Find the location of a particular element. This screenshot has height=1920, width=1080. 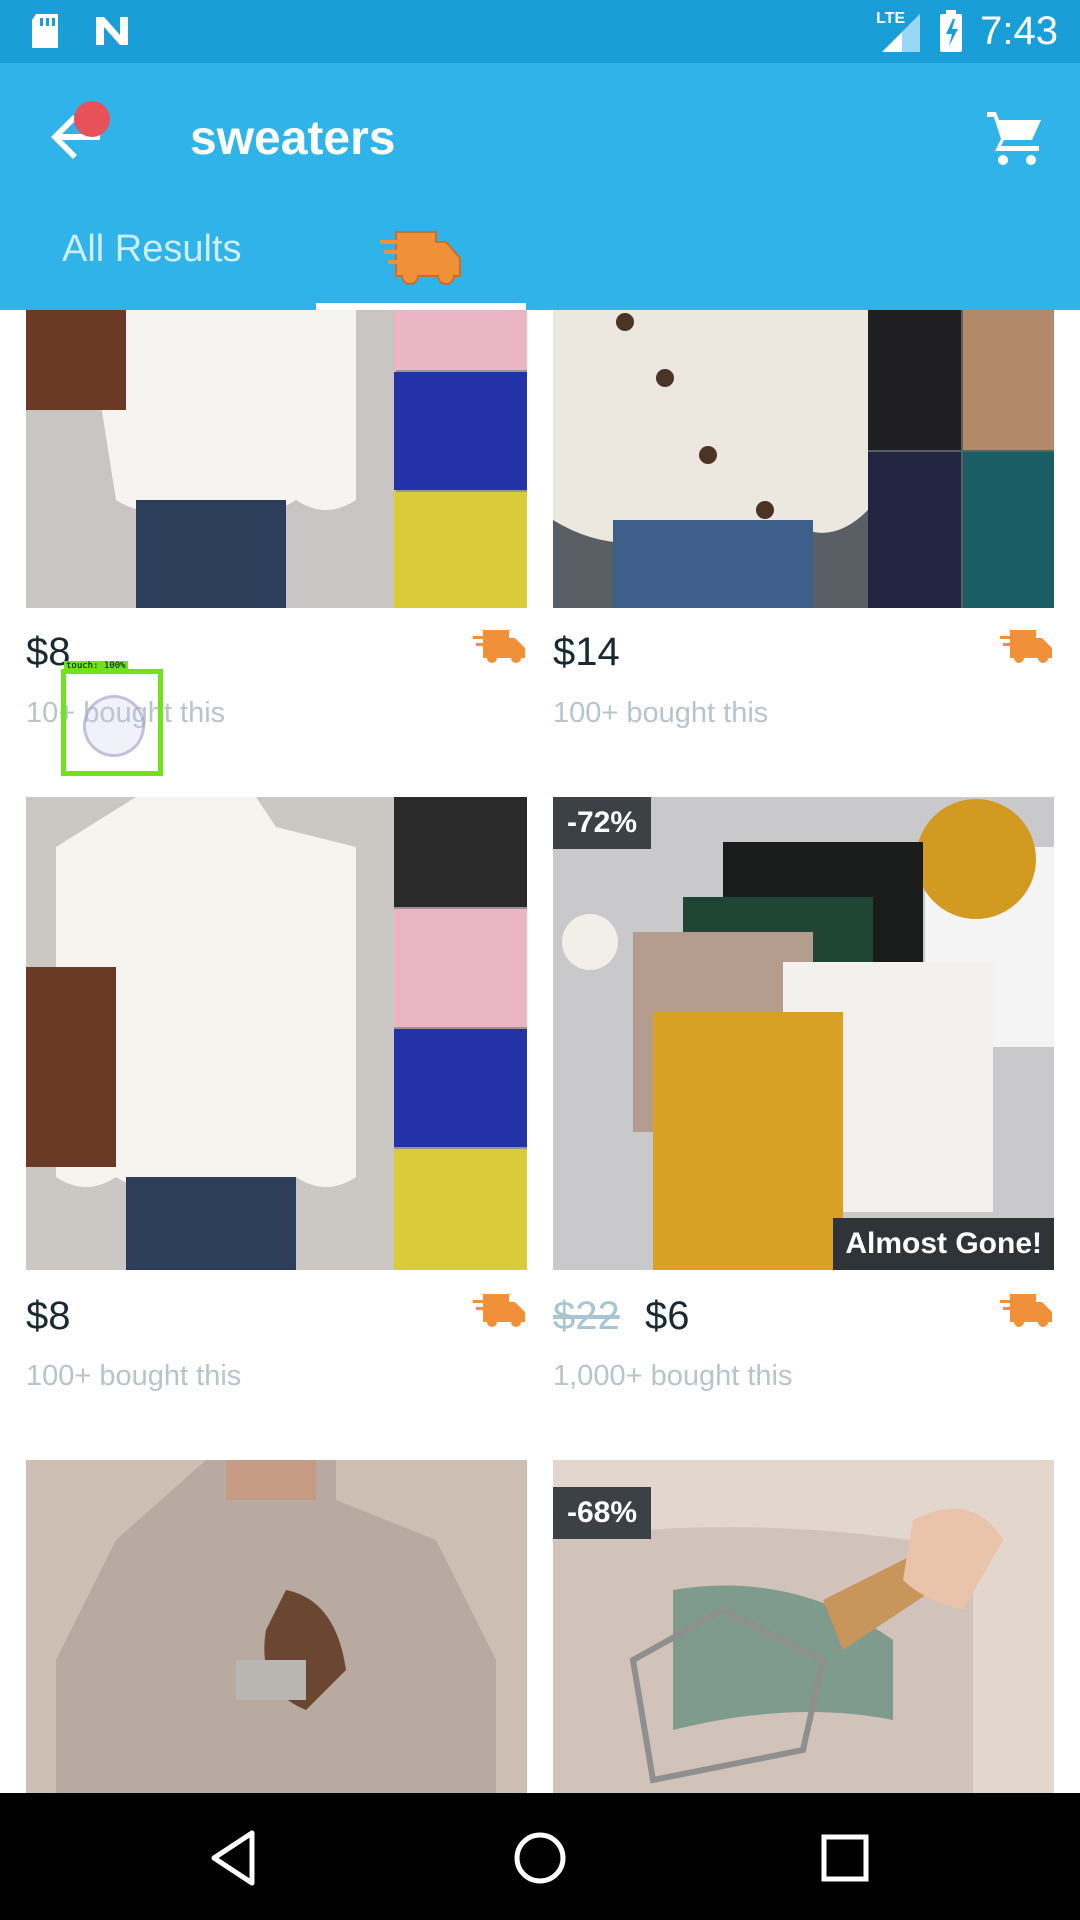

product-image: -72% Almost Gone! is located at coordinates (803, 1033).